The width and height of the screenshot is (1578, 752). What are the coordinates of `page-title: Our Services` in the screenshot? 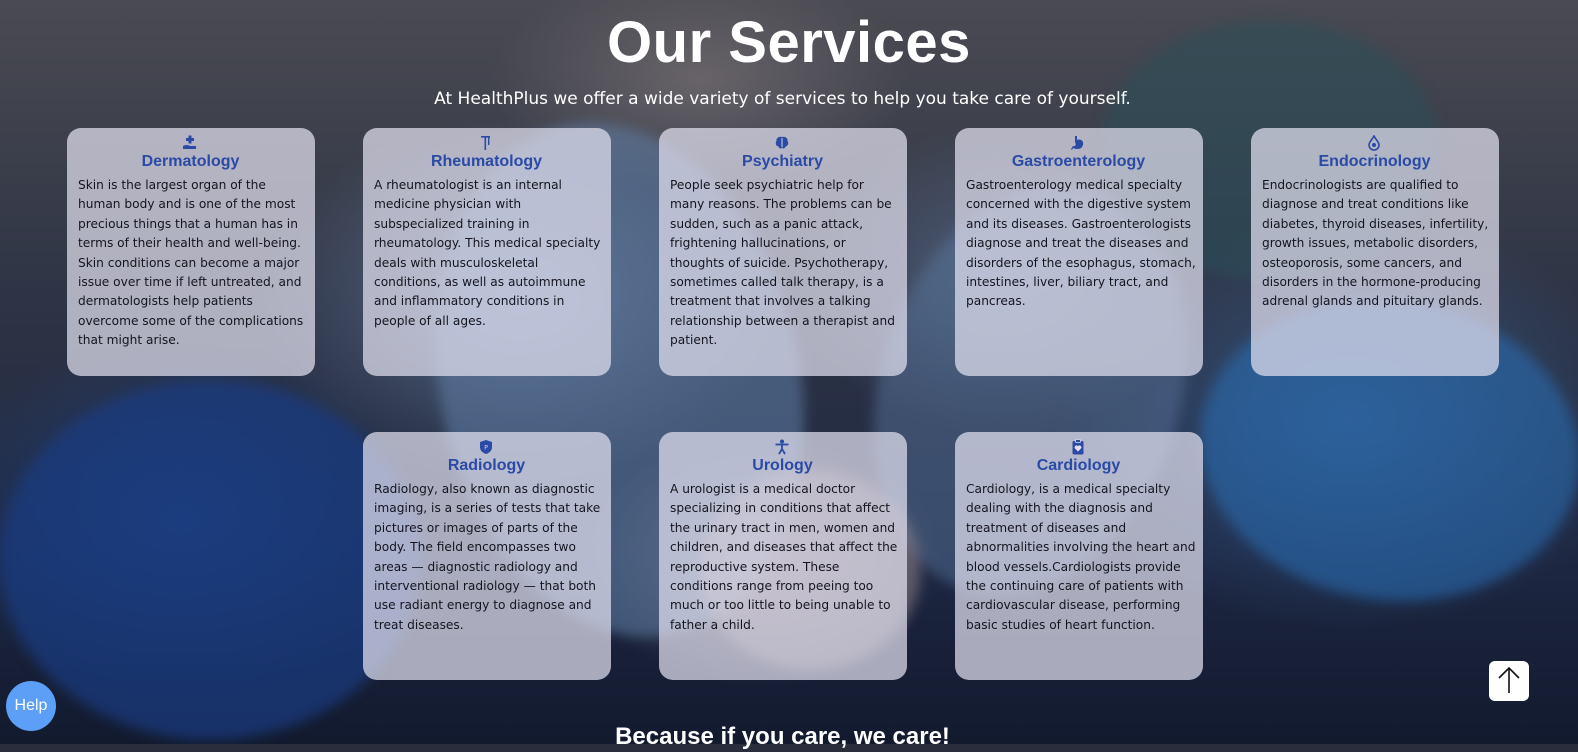 It's located at (789, 42).